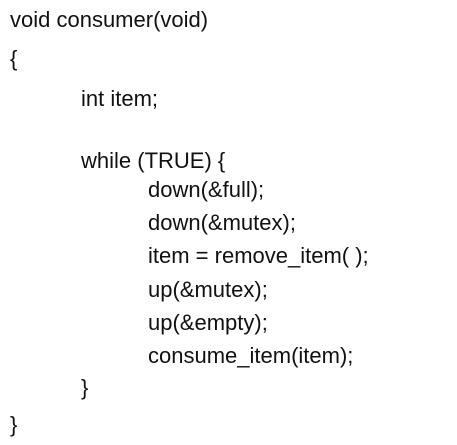  Describe the element at coordinates (14, 58) in the screenshot. I see `function-open-brace: {` at that location.